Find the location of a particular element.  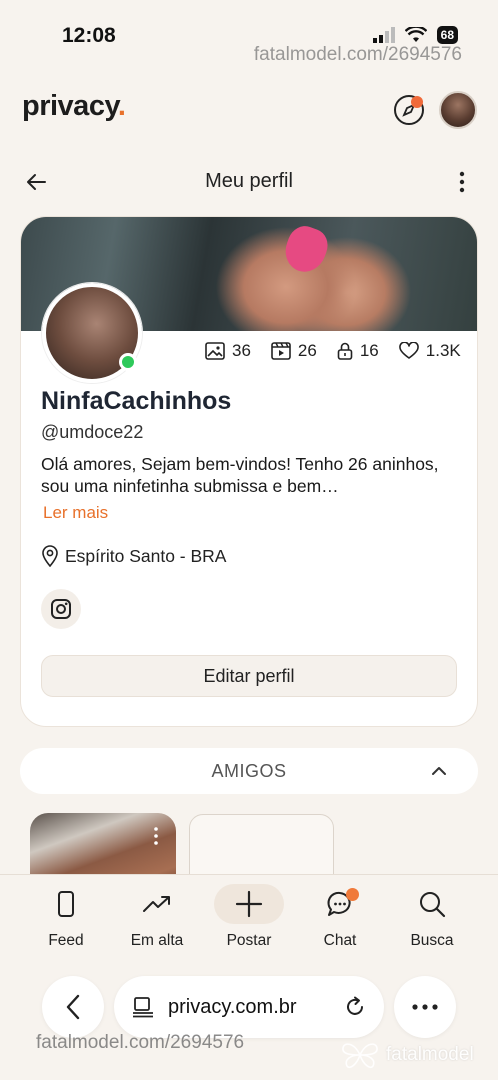

status-time: 12:08 is located at coordinates (89, 35).